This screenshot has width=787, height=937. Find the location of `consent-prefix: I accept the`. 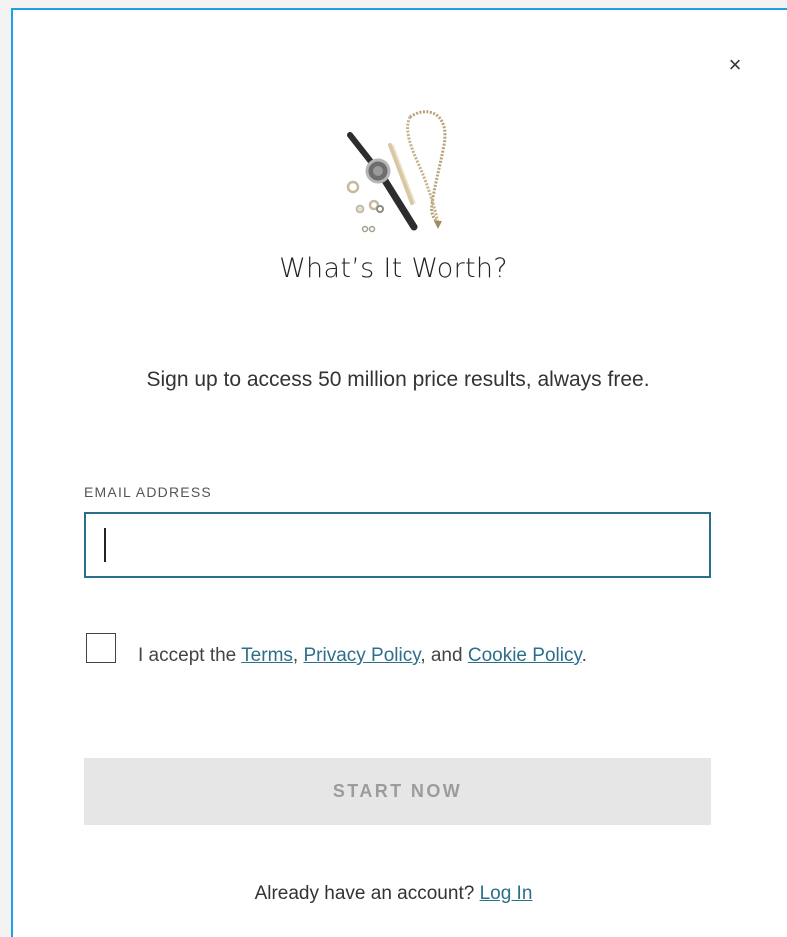

consent-prefix: I accept the is located at coordinates (190, 655).